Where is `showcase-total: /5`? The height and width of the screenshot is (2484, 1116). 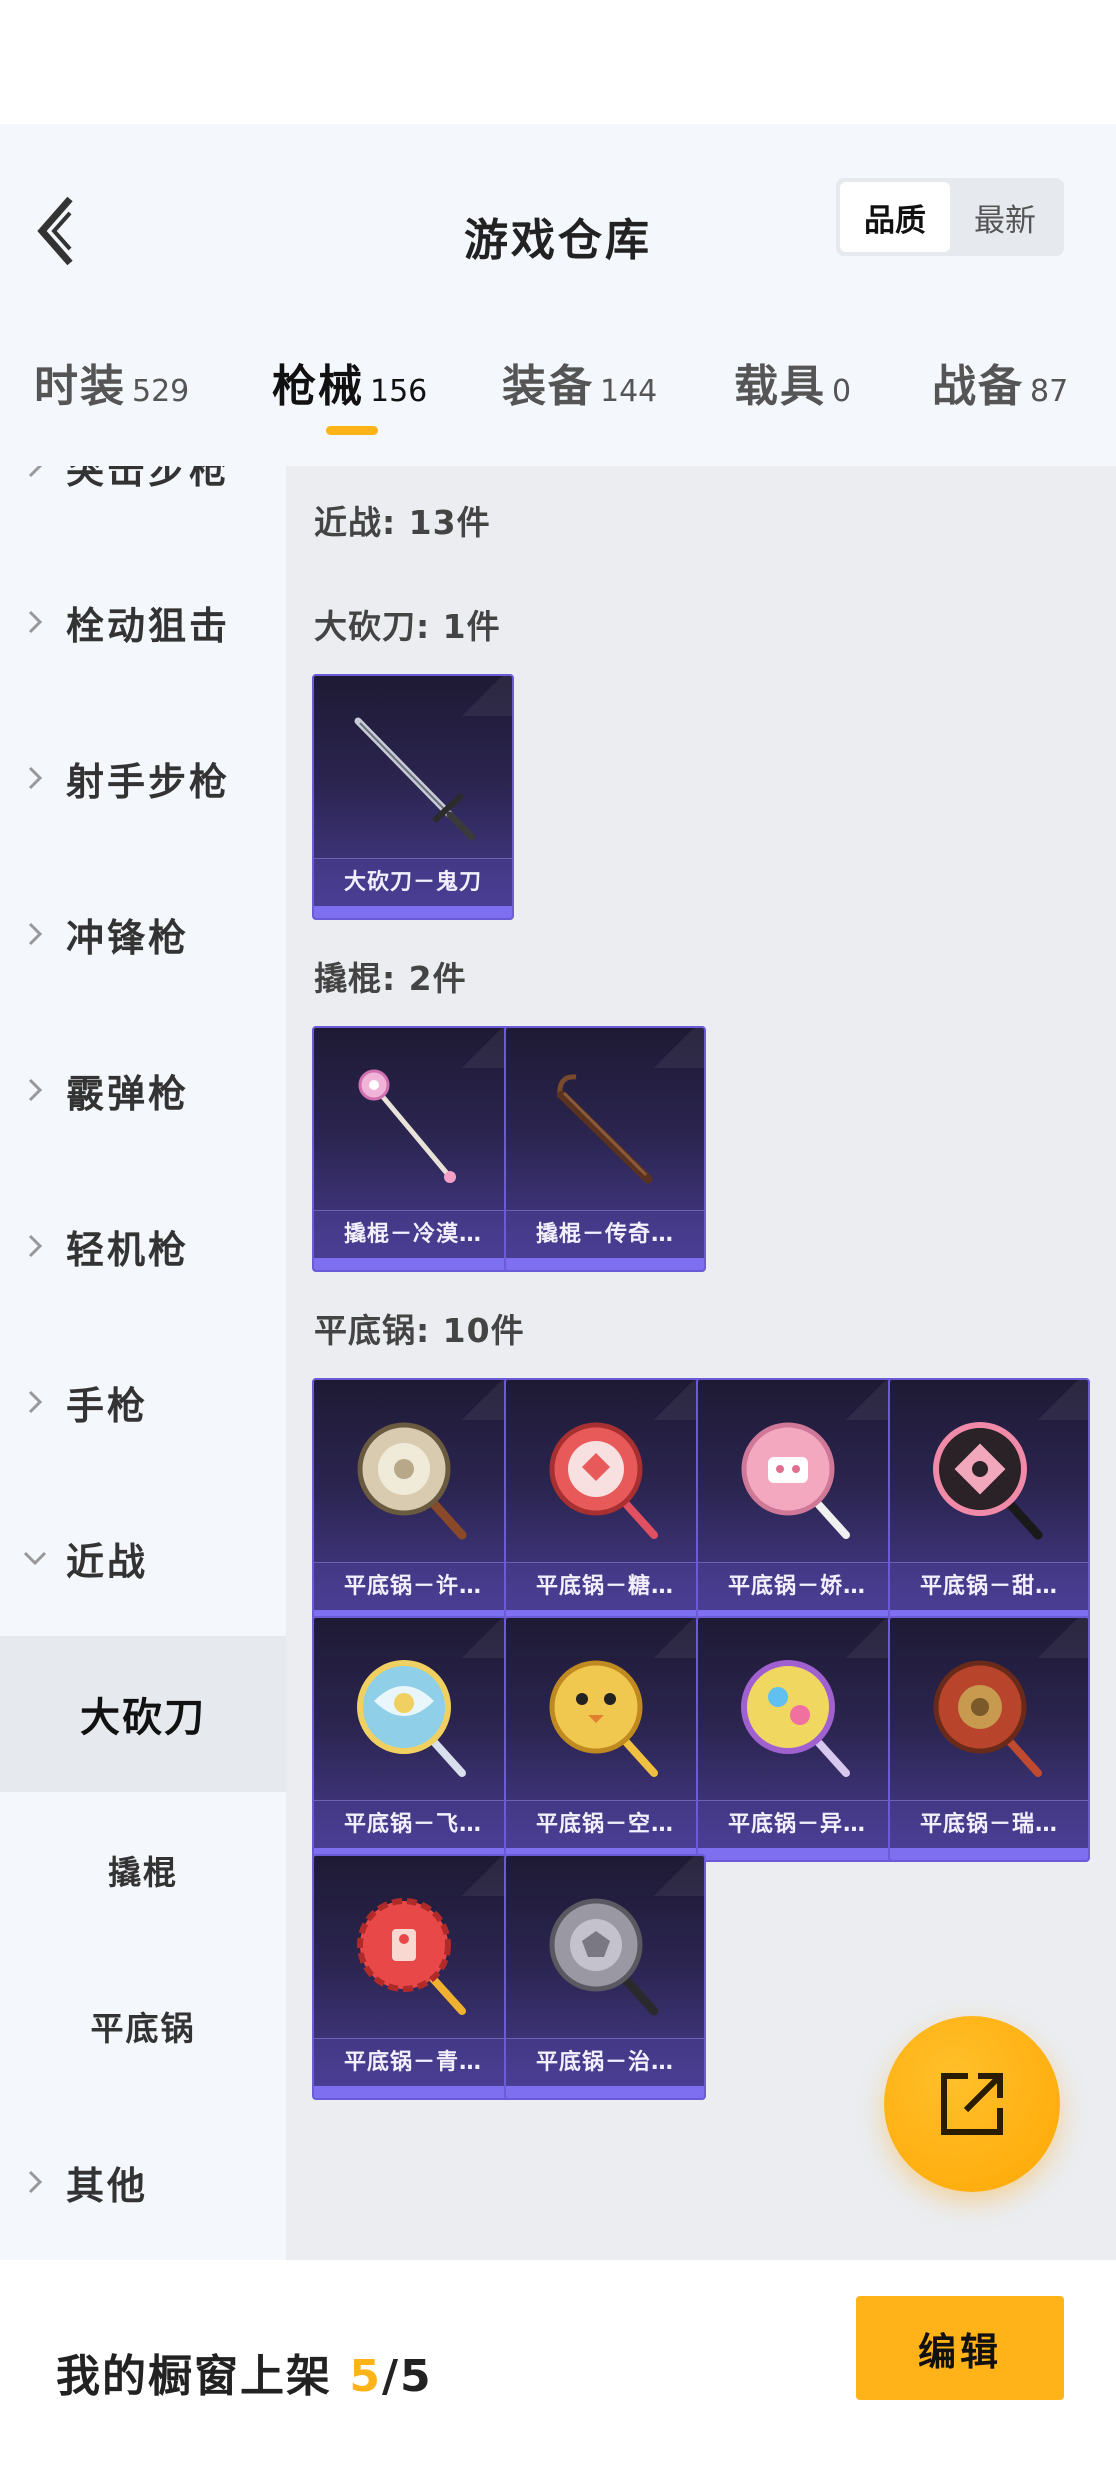 showcase-total: /5 is located at coordinates (407, 2376).